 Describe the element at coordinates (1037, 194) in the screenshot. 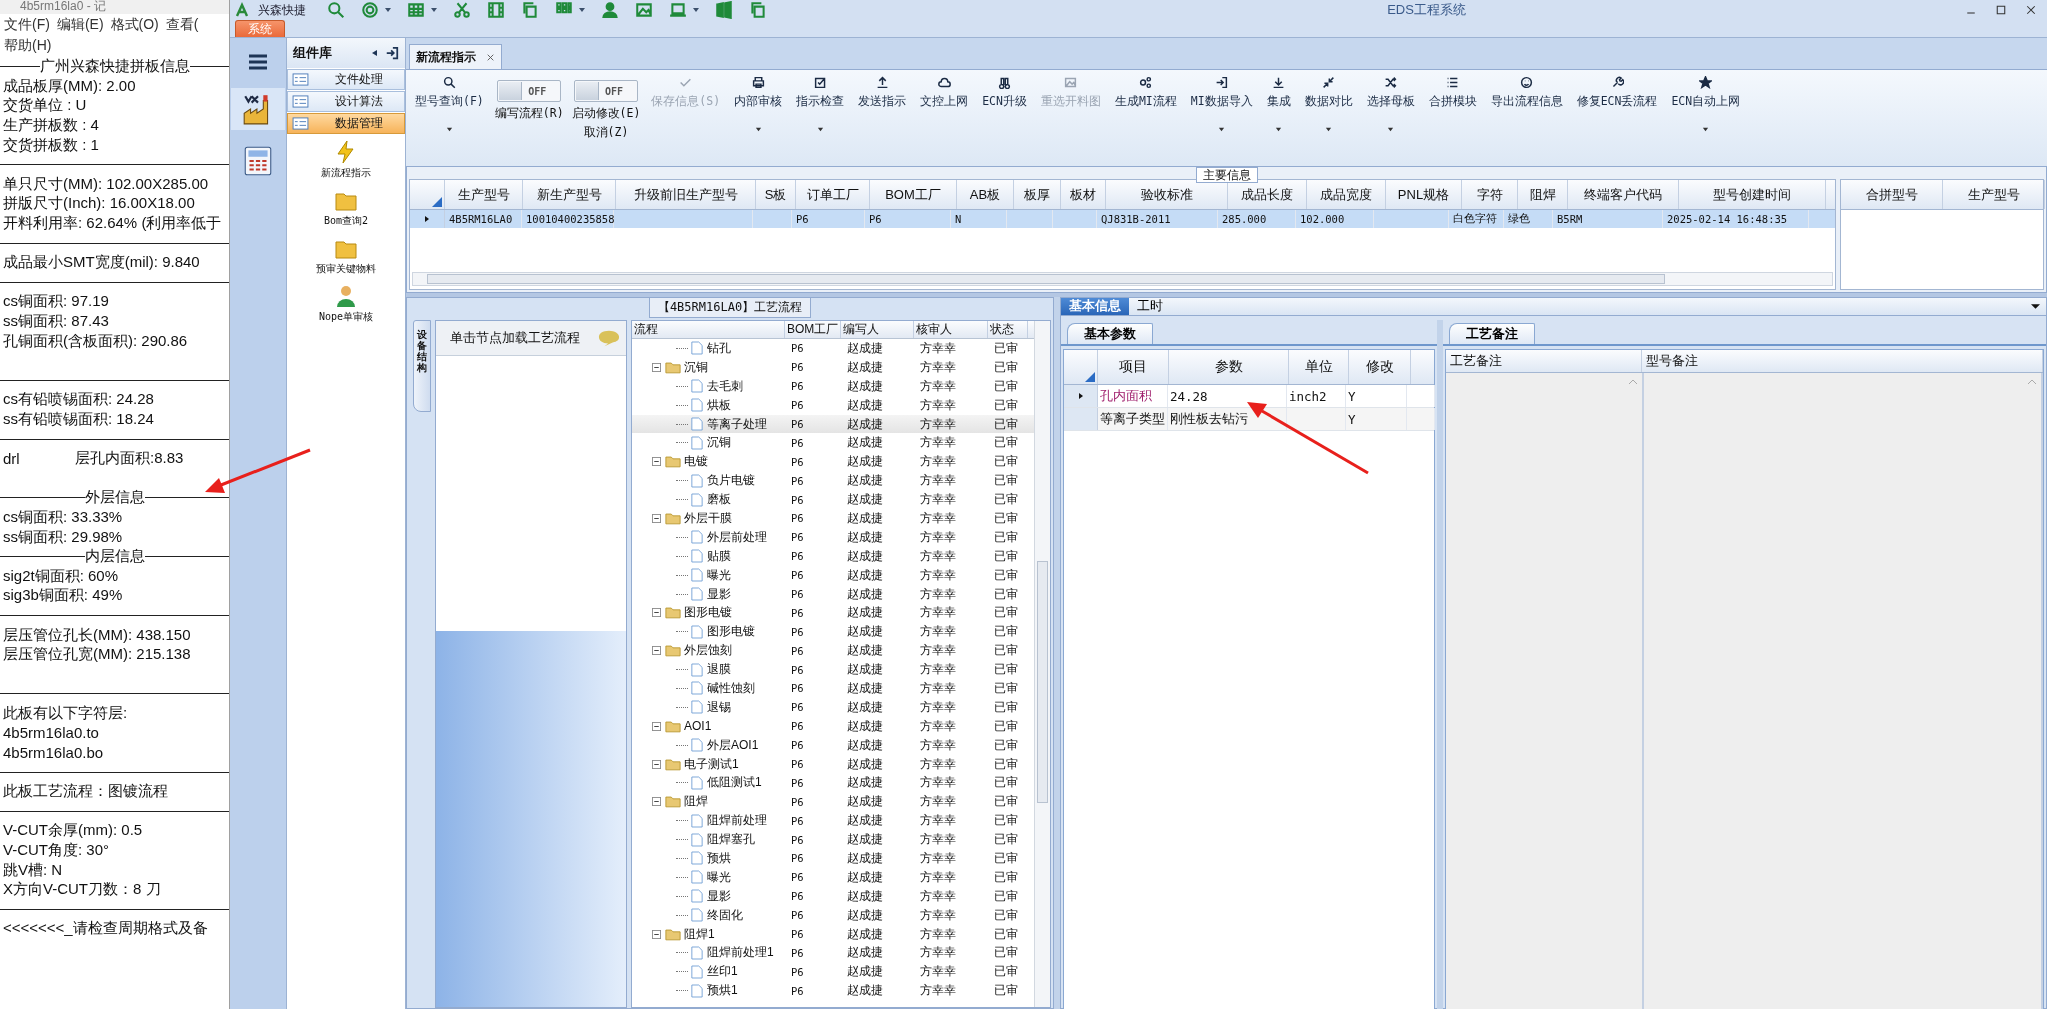

I see `column-header: 板厚` at that location.